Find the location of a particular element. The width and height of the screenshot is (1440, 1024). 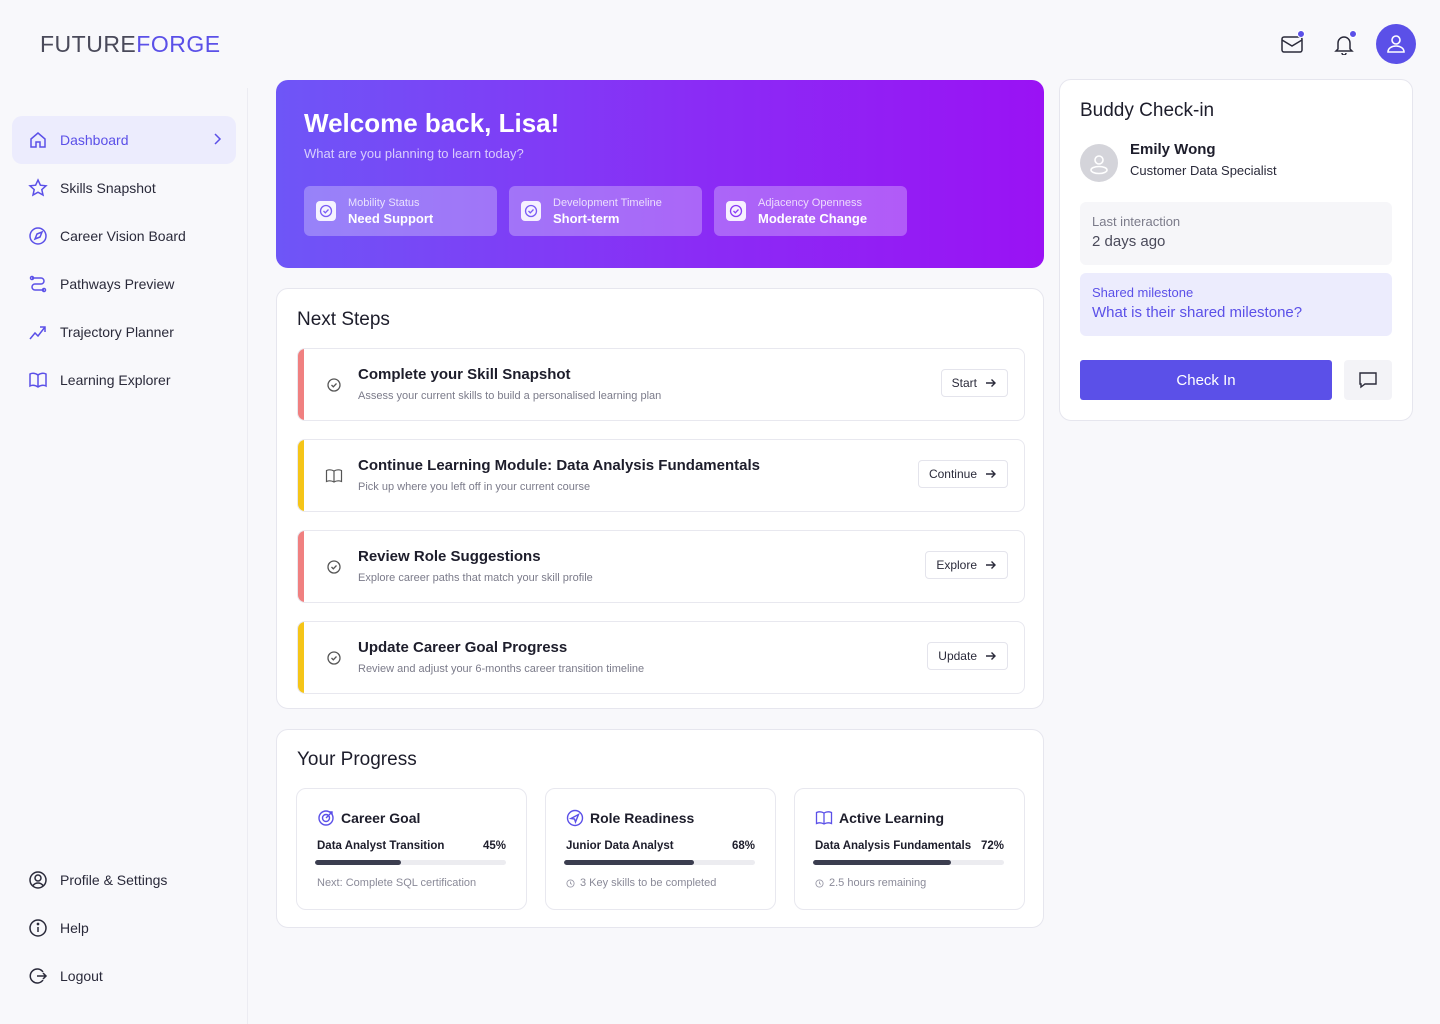

chat-icon is located at coordinates (1368, 380).